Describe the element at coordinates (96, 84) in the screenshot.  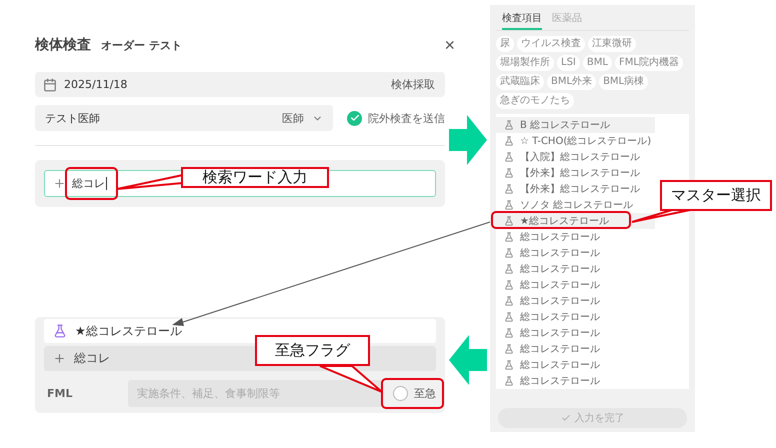
I see `date-text: 2025/11/18` at that location.